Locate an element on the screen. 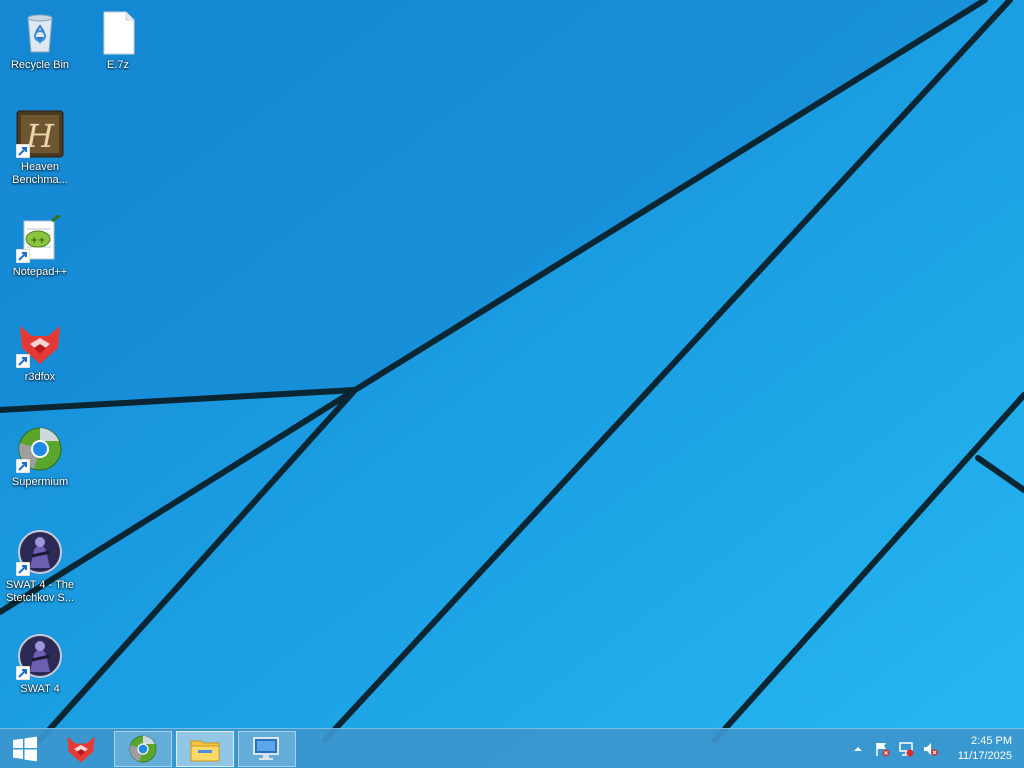 The width and height of the screenshot is (1024, 768). taskbar: 2:45 PM 11/17/2025 is located at coordinates (512, 748).